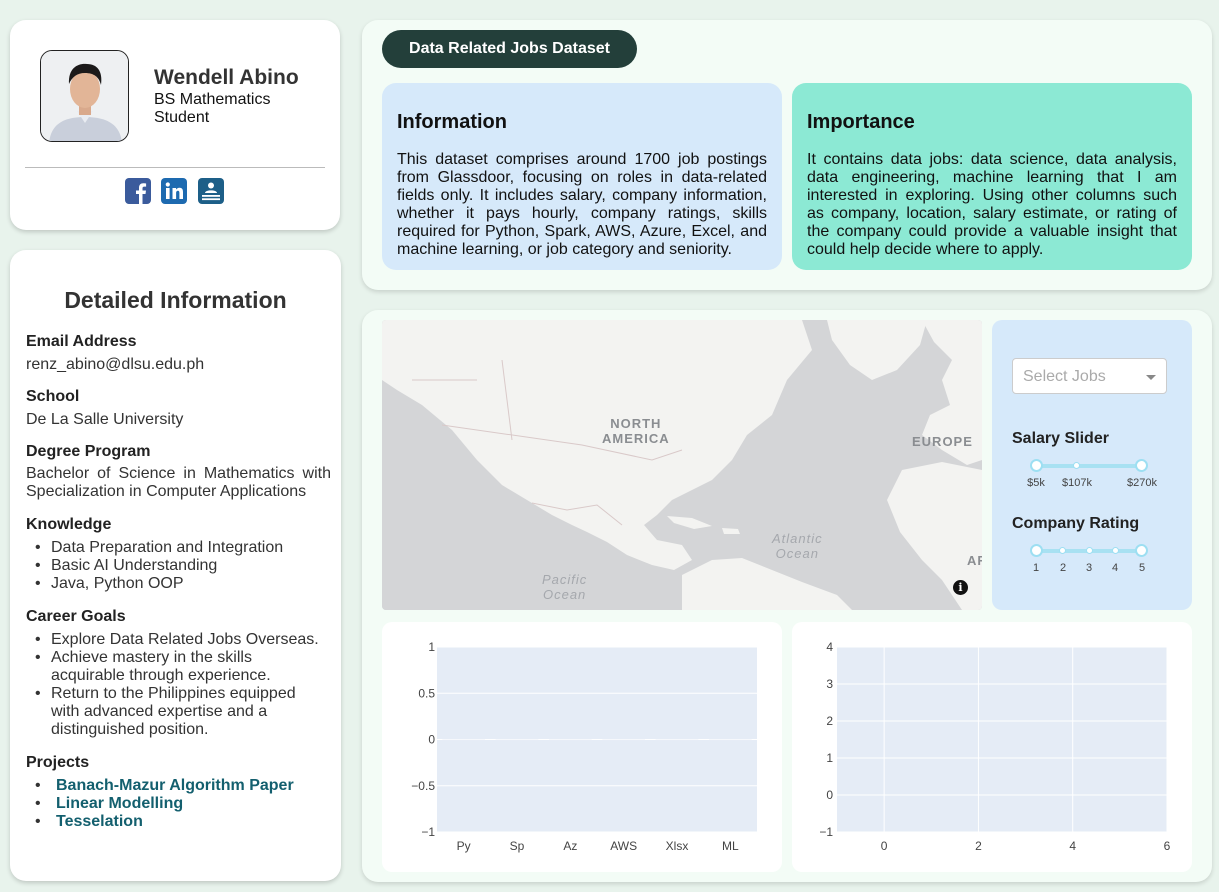 This screenshot has width=1219, height=892. Describe the element at coordinates (509, 49) in the screenshot. I see `dataset-title: Data Related Jobs Dataset` at that location.